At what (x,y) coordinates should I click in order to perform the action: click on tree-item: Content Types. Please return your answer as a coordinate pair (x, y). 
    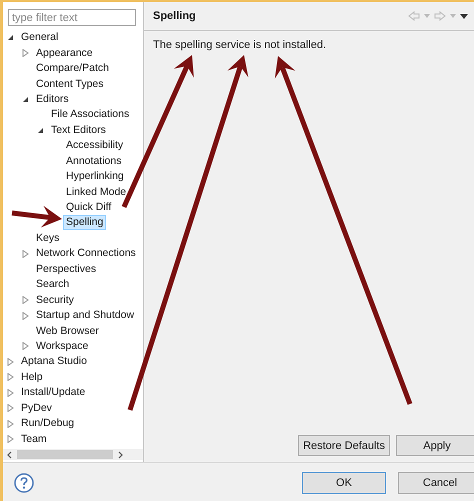
    Looking at the image, I should click on (70, 84).